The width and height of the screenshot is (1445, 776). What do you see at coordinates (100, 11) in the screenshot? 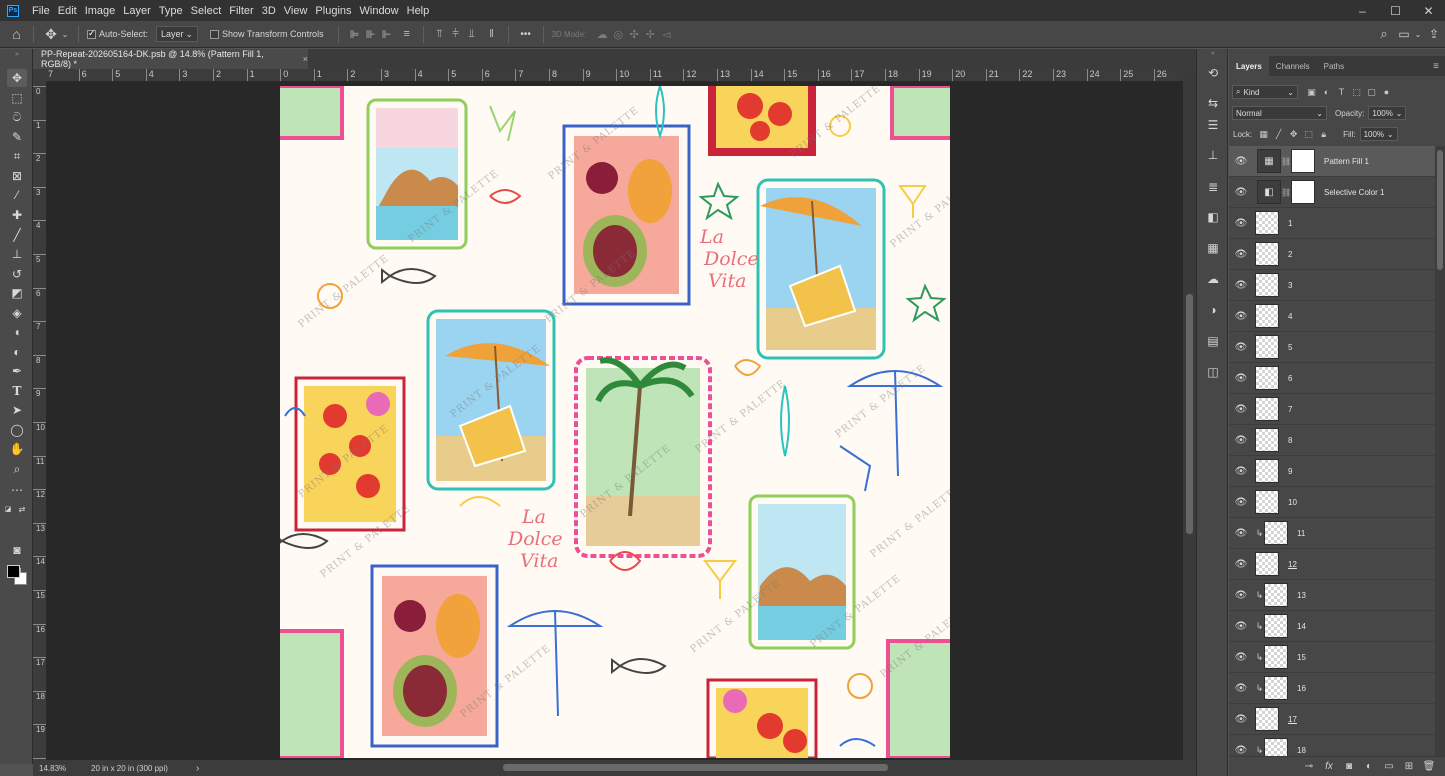
I see `menu-image: Image` at bounding box center [100, 11].